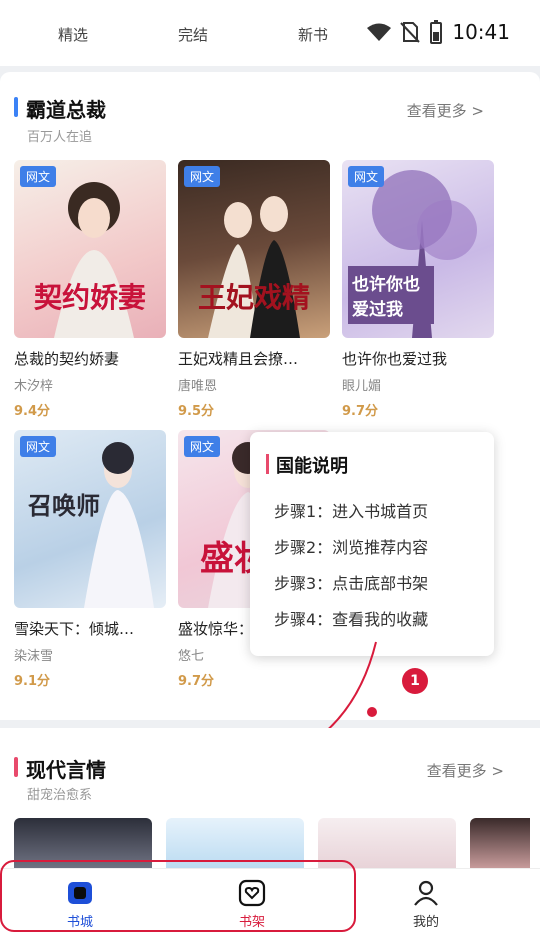  What do you see at coordinates (73, 34) in the screenshot?
I see `tab-featured: 精选` at bounding box center [73, 34].